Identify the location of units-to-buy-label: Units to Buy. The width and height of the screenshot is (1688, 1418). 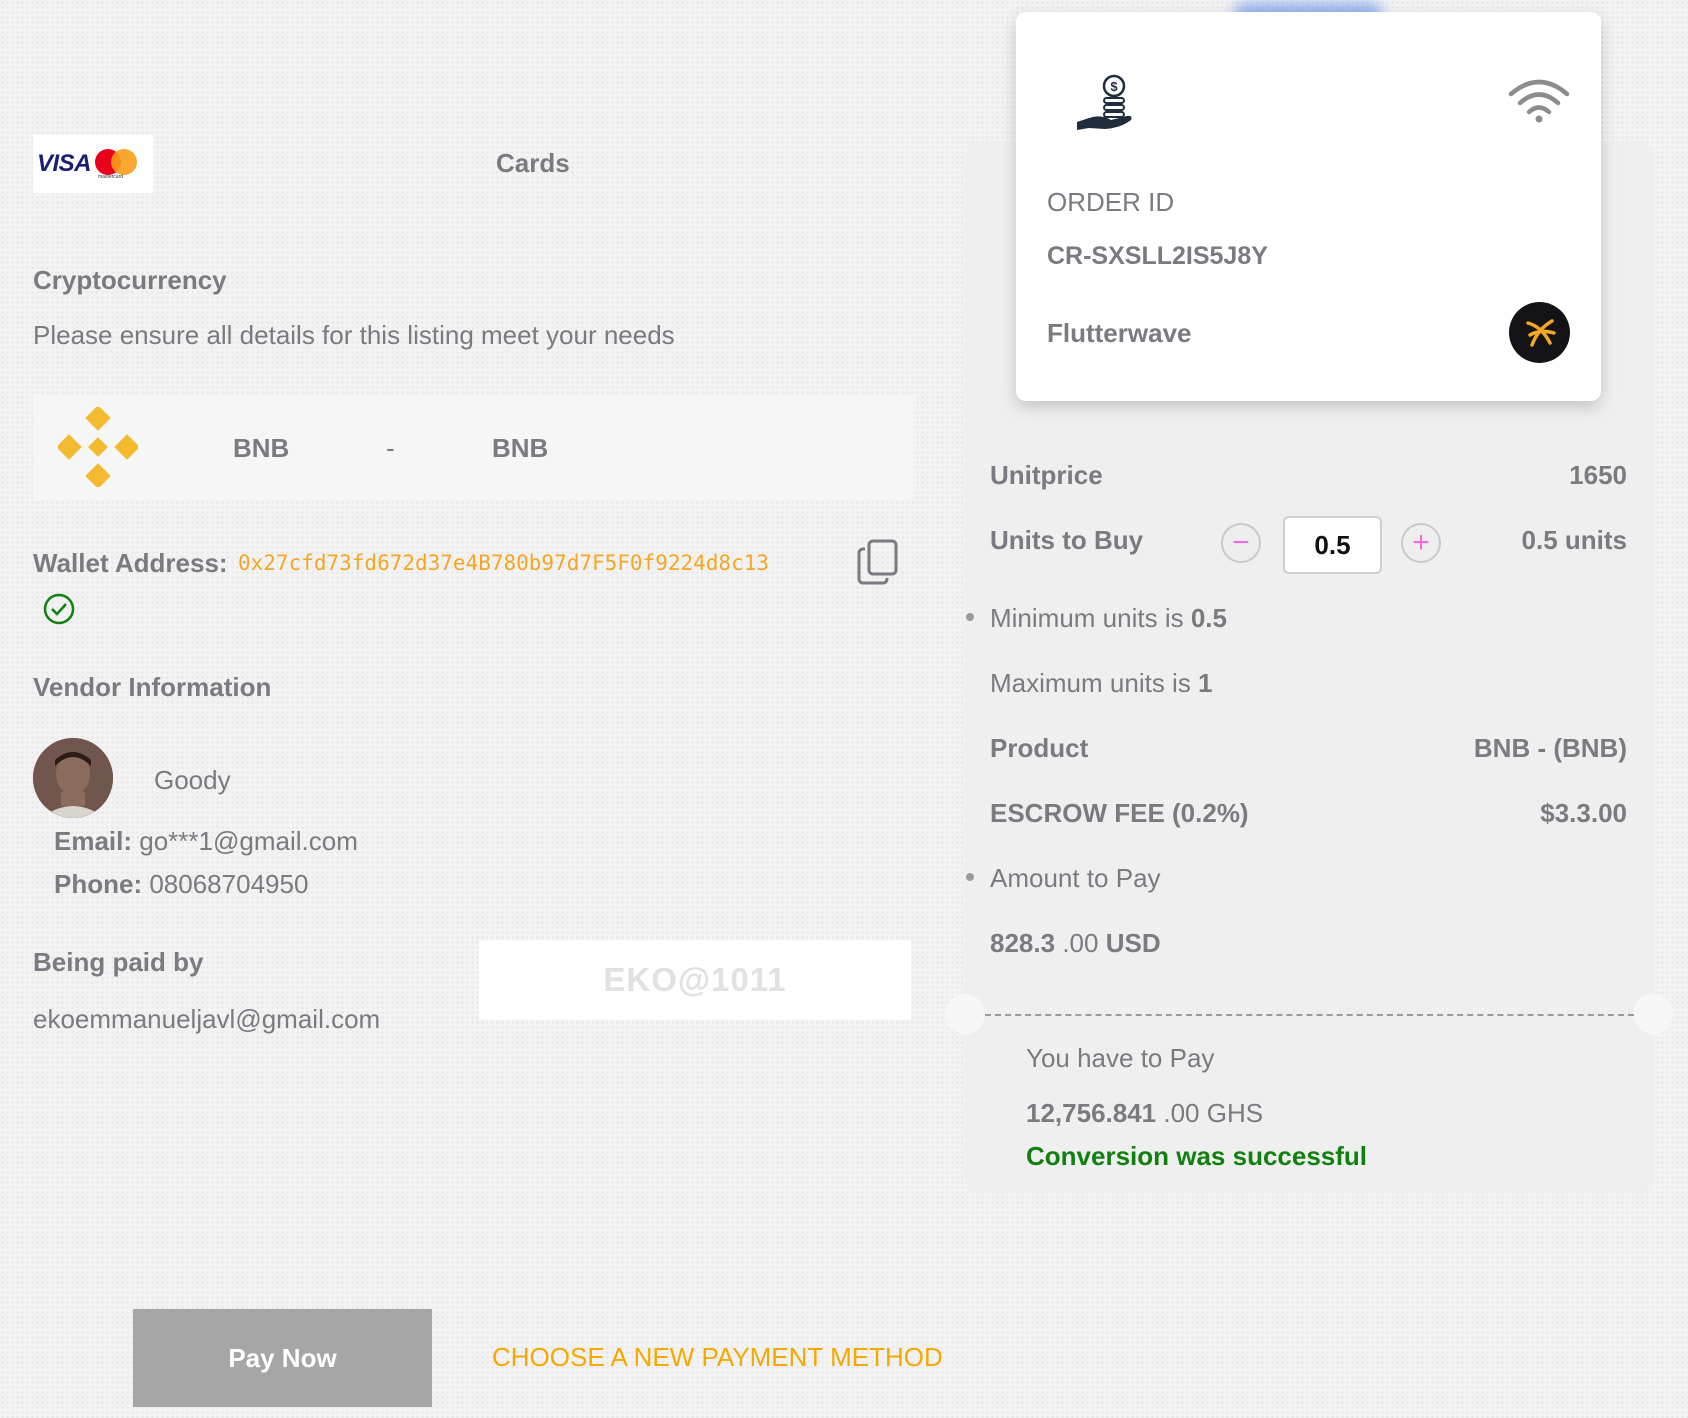
(1067, 540).